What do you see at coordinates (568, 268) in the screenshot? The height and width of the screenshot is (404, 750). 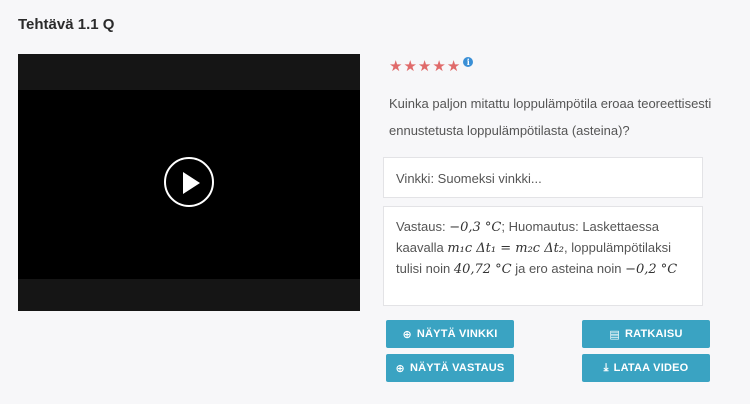 I see `answer-text: ja ero asteina noin` at bounding box center [568, 268].